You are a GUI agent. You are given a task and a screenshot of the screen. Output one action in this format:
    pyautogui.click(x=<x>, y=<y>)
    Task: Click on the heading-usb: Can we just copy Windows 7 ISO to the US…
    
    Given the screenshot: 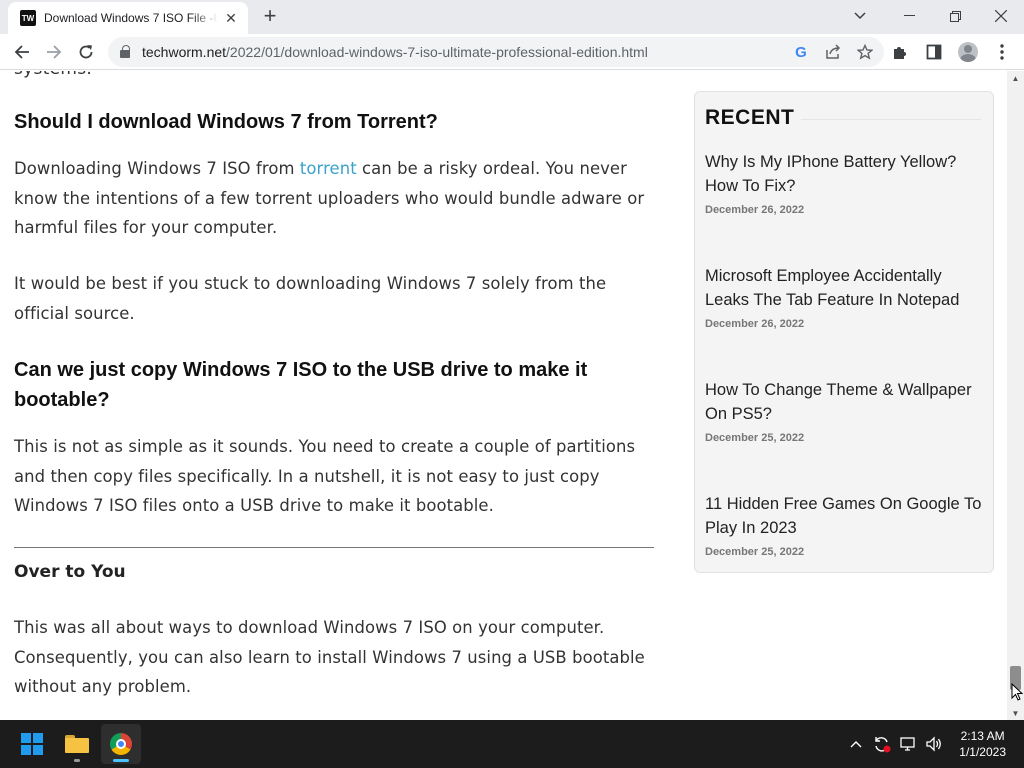 What is the action you would take?
    pyautogui.click(x=301, y=385)
    